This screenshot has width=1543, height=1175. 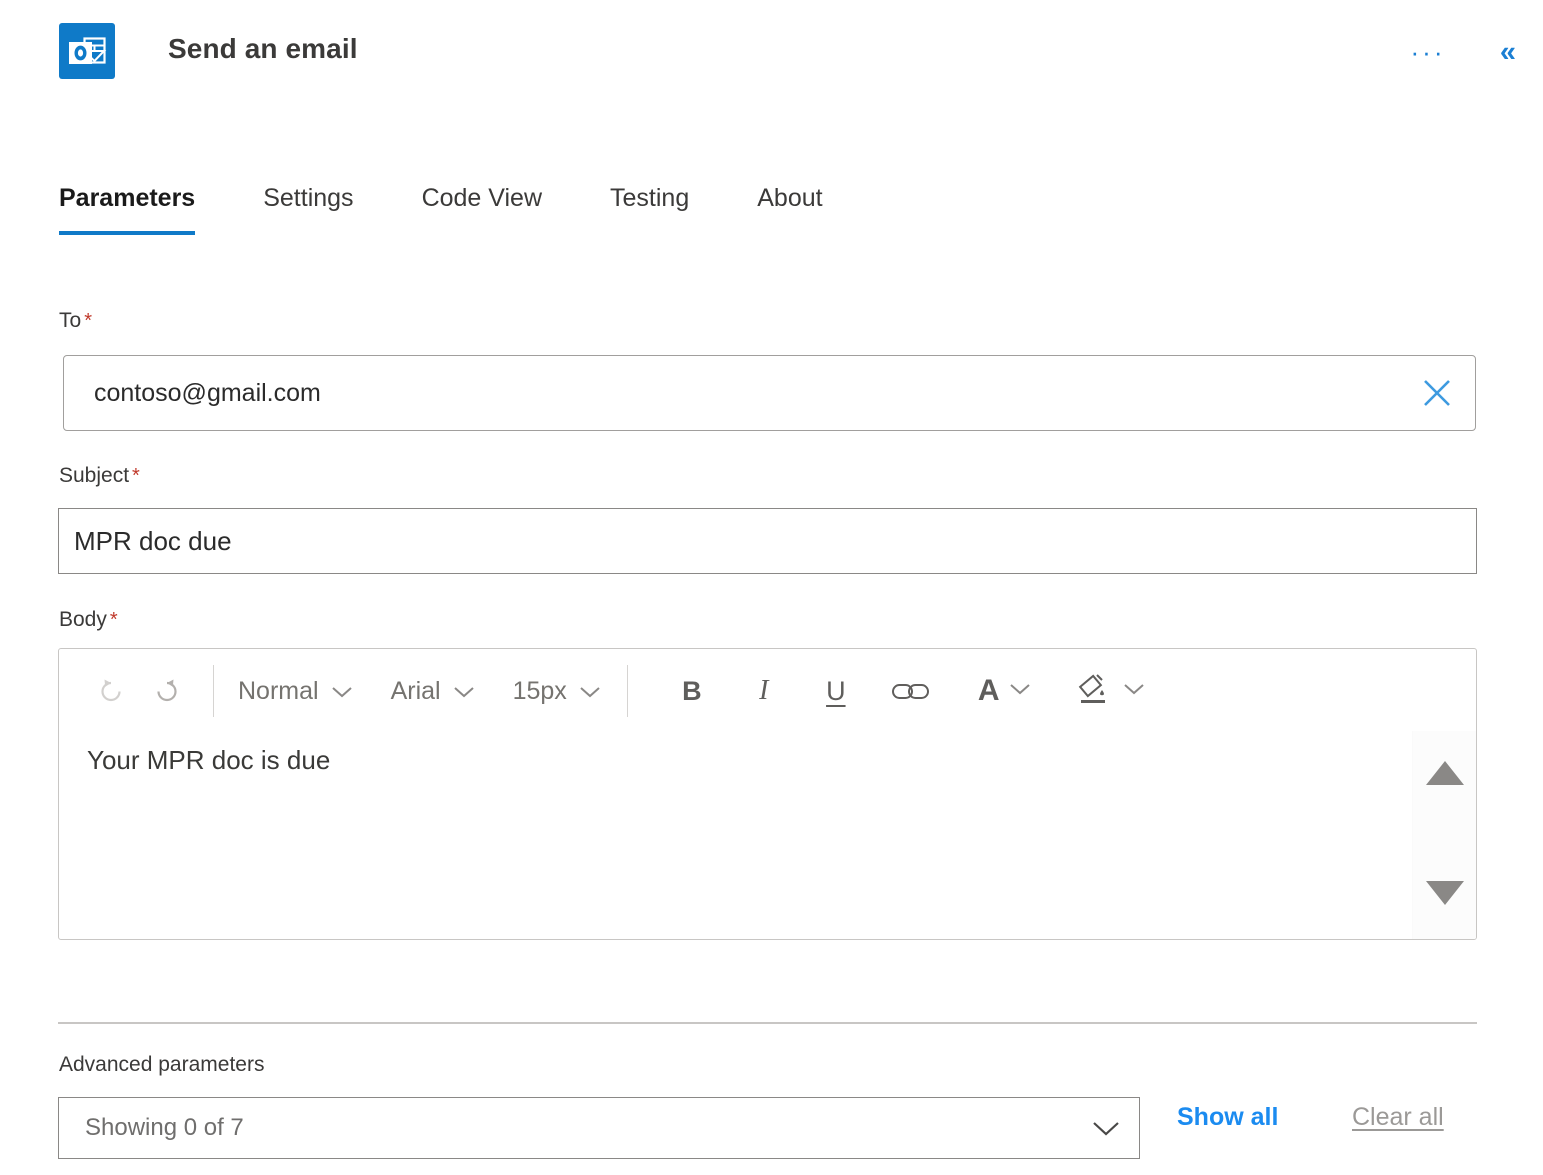 I want to click on body-editor-content: Your MPR doc is due, so click(x=208, y=760).